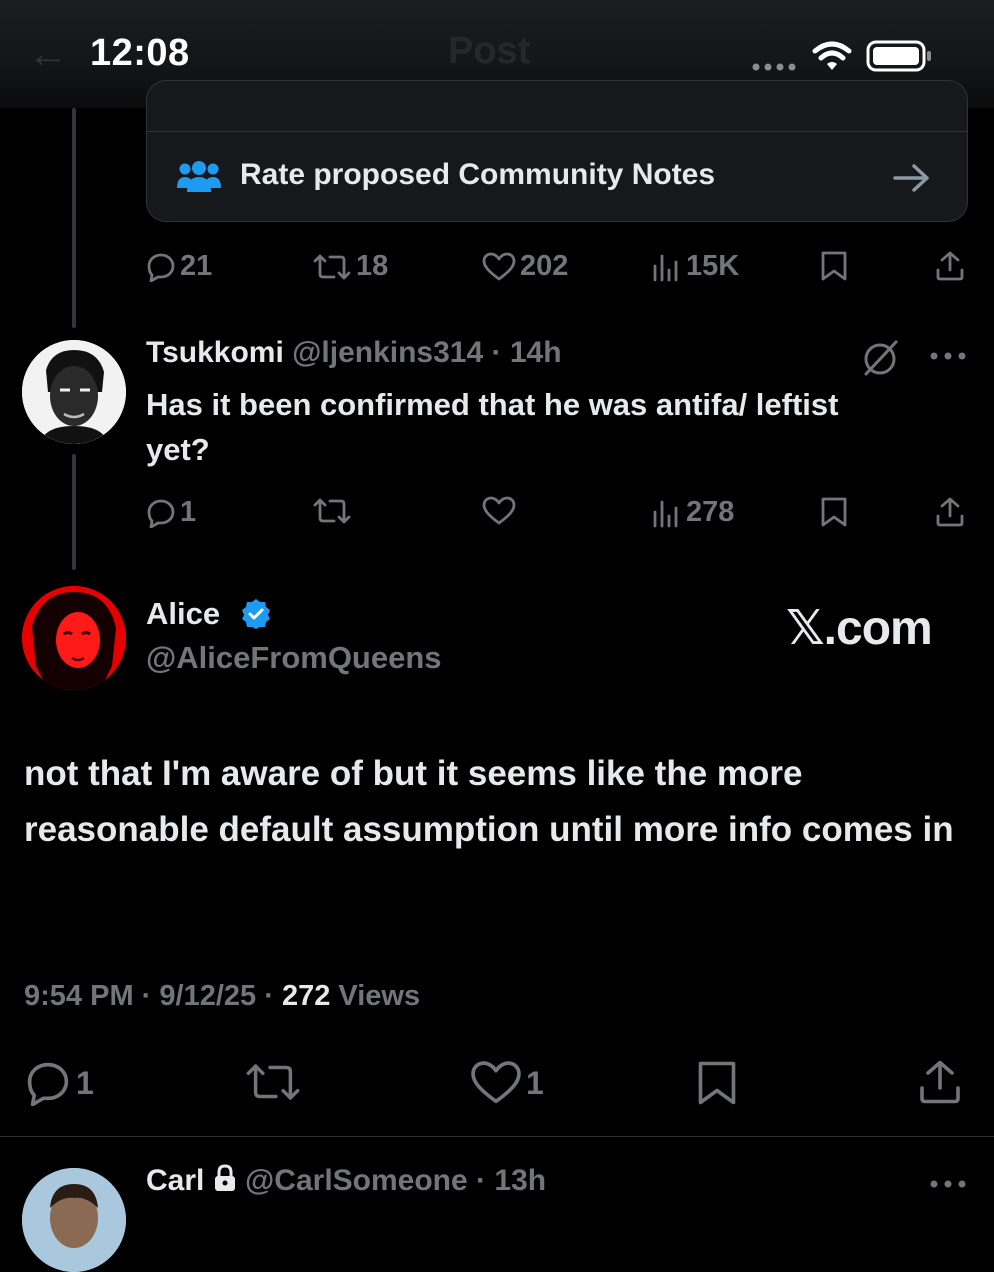 Image resolution: width=994 pixels, height=1272 pixels. I want to click on handle: @CarlSomeone, so click(356, 1180).